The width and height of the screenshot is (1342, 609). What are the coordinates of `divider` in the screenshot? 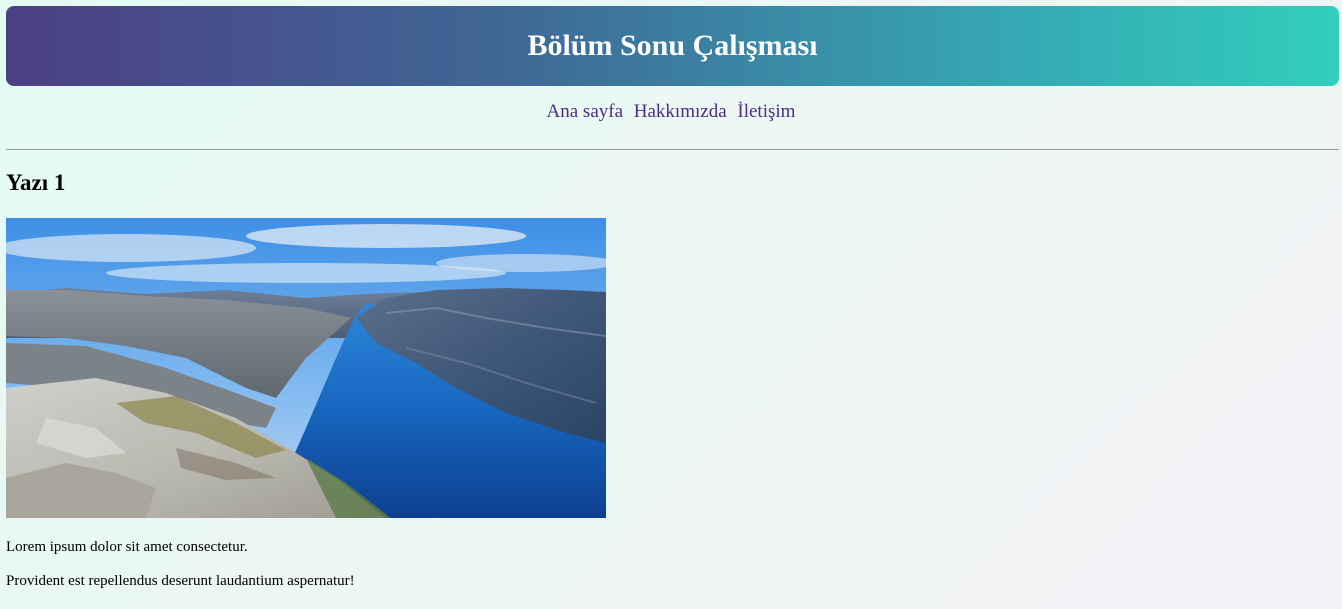 It's located at (672, 149).